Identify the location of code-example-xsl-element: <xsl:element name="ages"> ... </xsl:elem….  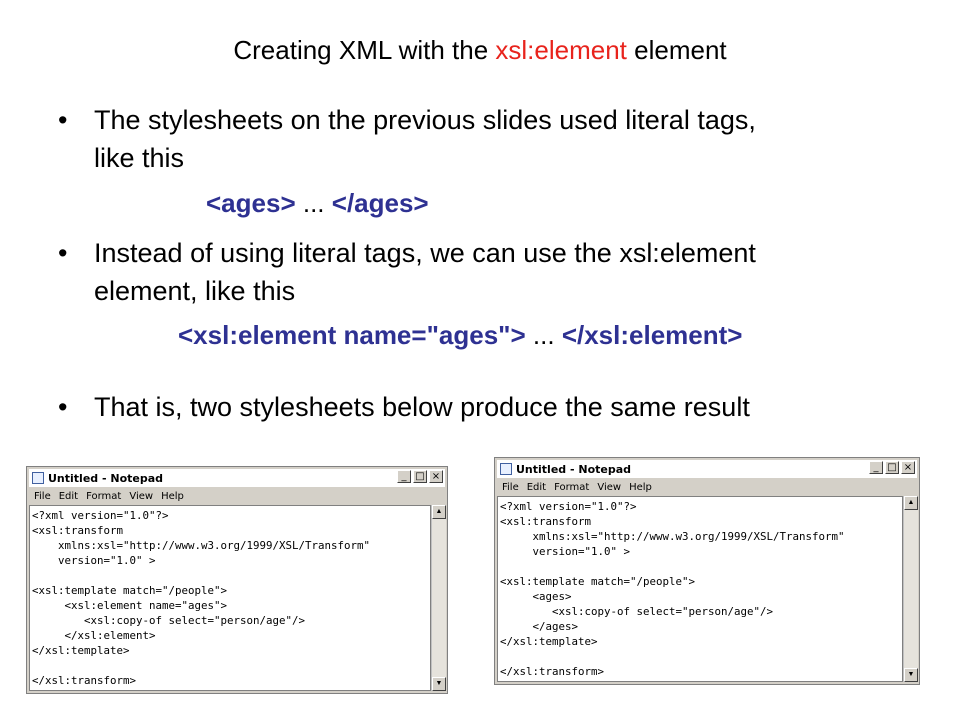
(460, 335).